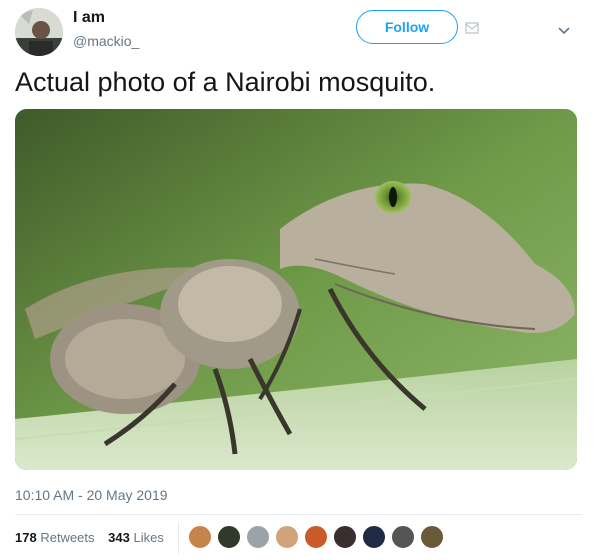  I want to click on tweet-timestamp: 10:10 AM - 20 May 2019, so click(91, 495).